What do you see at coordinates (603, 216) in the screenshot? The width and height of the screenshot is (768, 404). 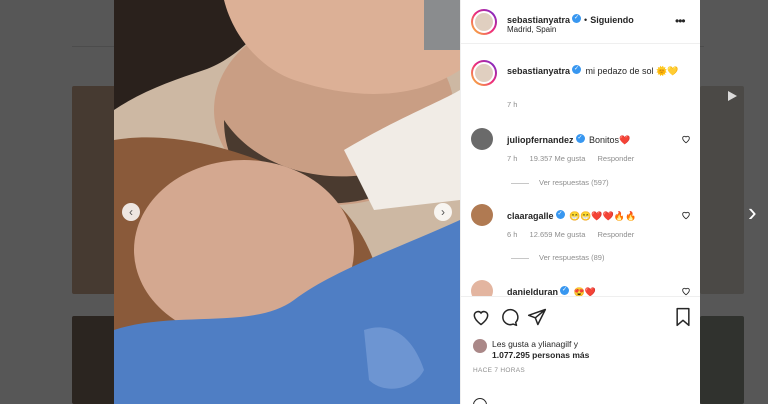 I see `comment-text: 😁😁❤️❤️🔥🔥` at bounding box center [603, 216].